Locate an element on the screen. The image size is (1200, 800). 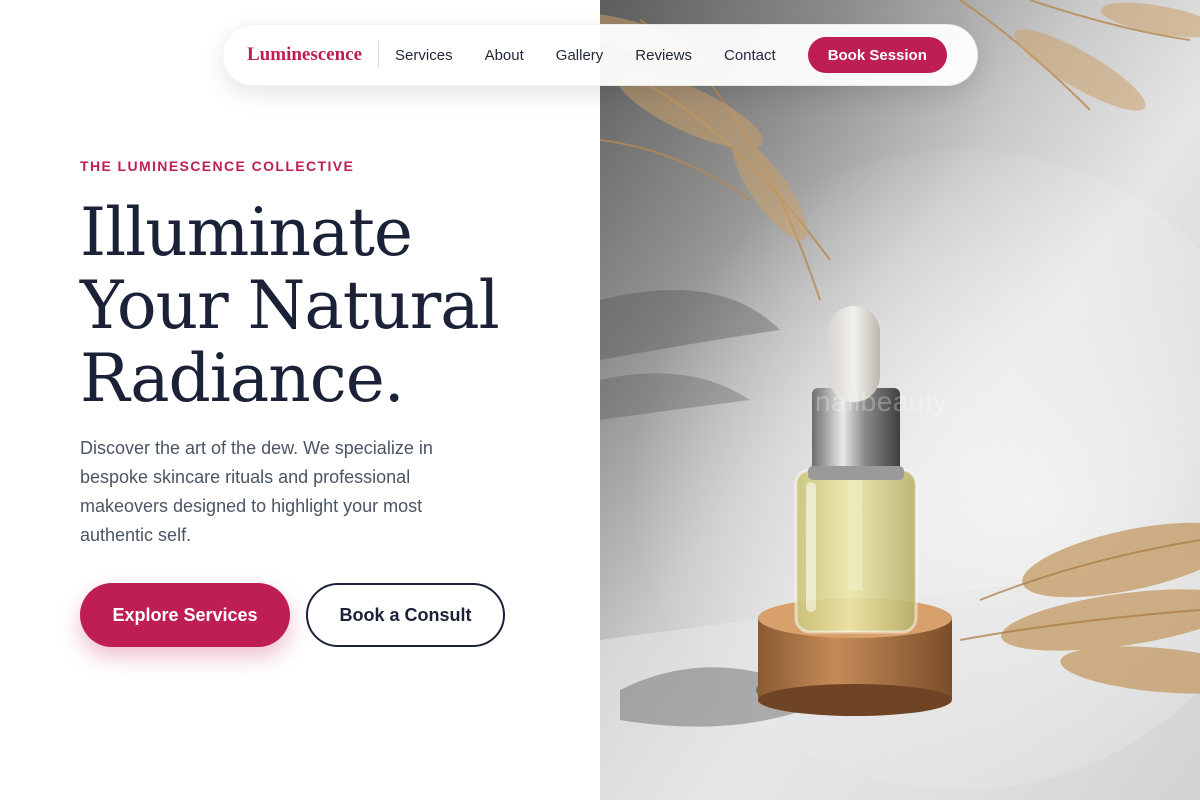
headline-line-3: Radiance. is located at coordinates (242, 378).